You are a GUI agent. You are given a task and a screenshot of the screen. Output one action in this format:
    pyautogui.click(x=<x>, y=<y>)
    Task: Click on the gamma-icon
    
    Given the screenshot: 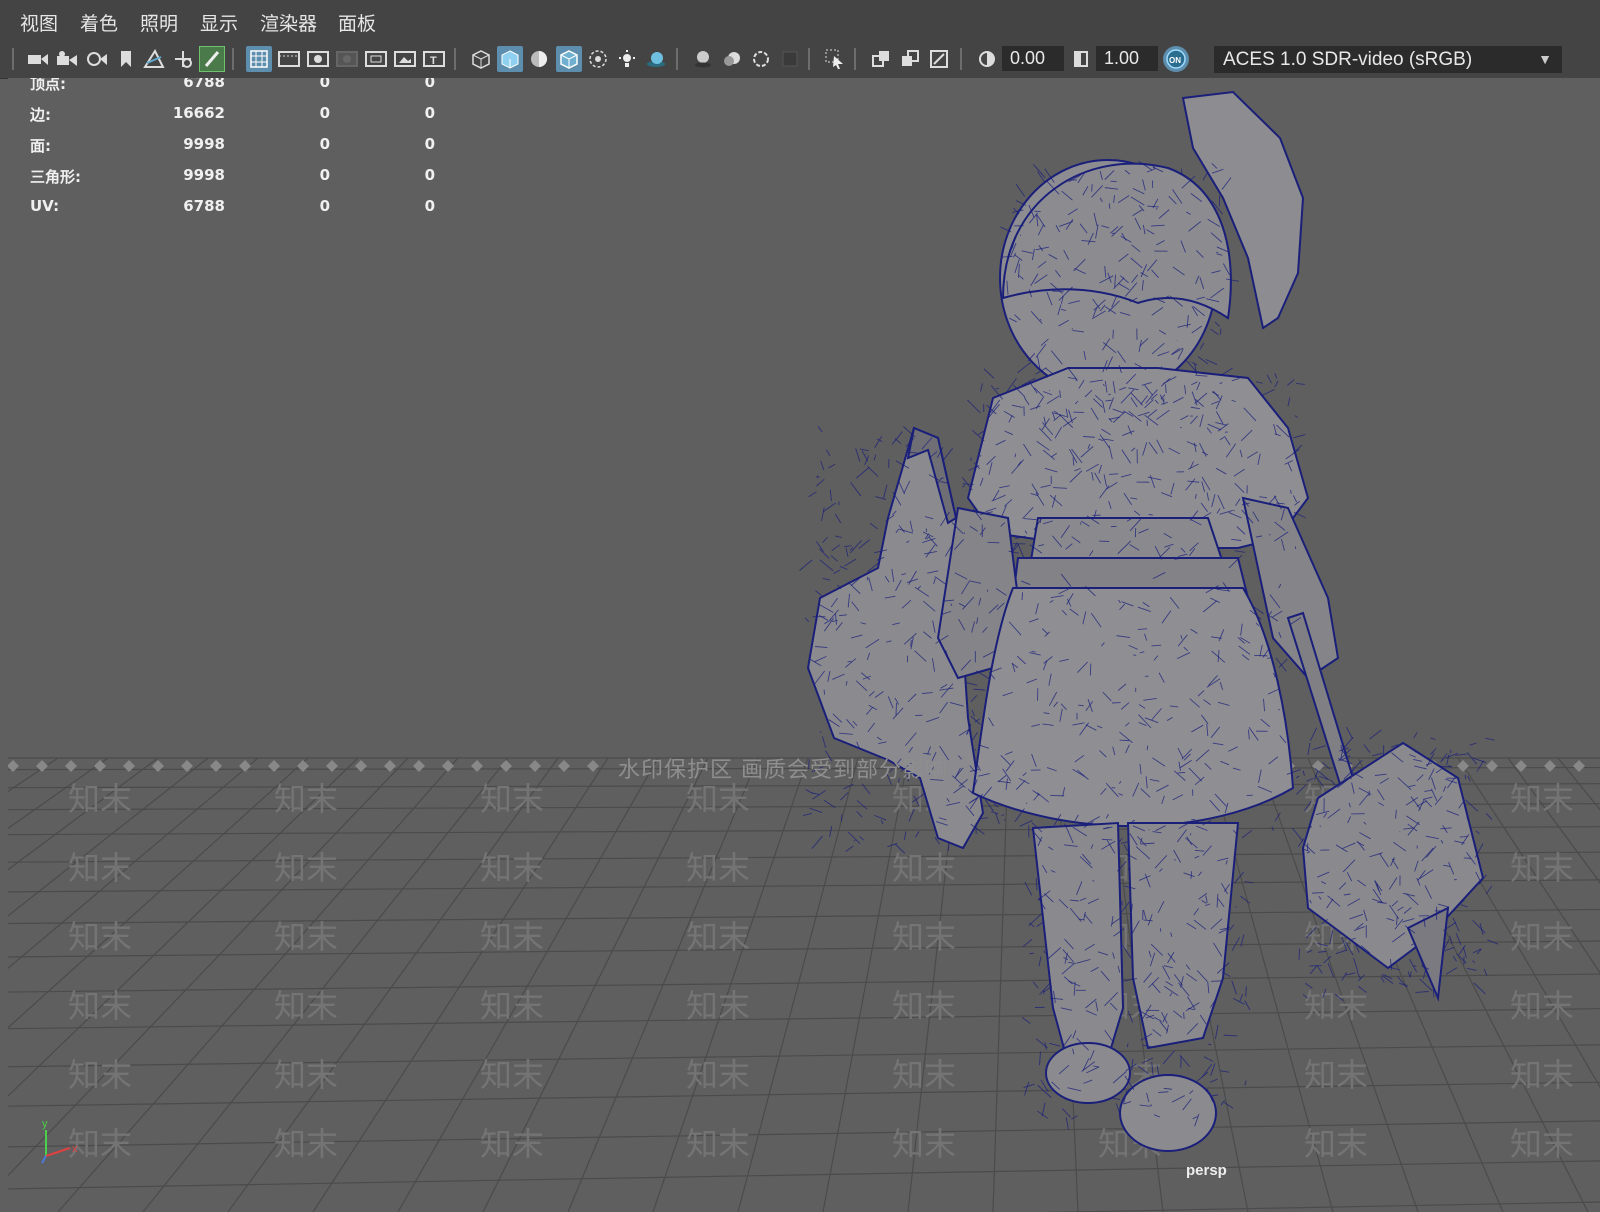 What is the action you would take?
    pyautogui.click(x=1081, y=59)
    